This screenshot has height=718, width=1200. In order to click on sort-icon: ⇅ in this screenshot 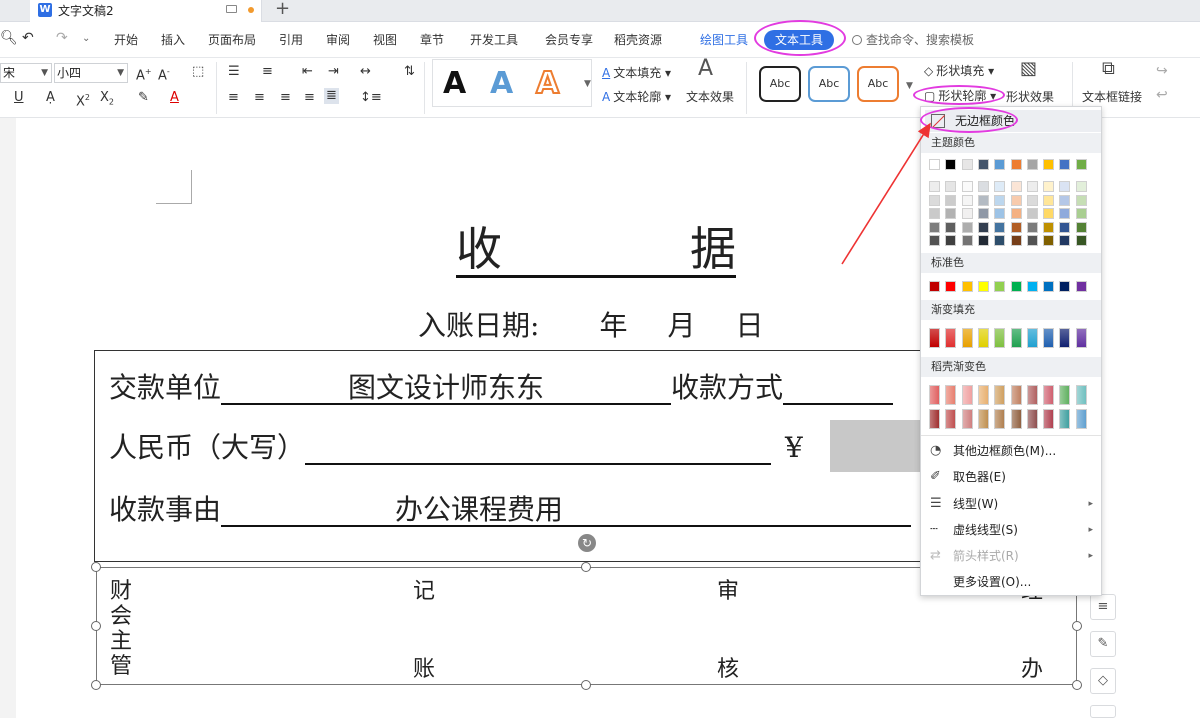, I will do `click(409, 72)`.